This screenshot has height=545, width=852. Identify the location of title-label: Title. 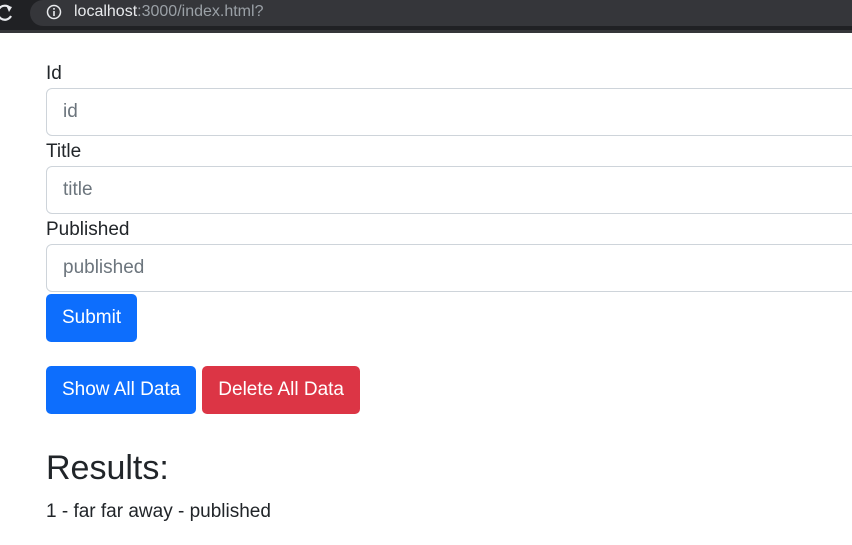
(64, 151).